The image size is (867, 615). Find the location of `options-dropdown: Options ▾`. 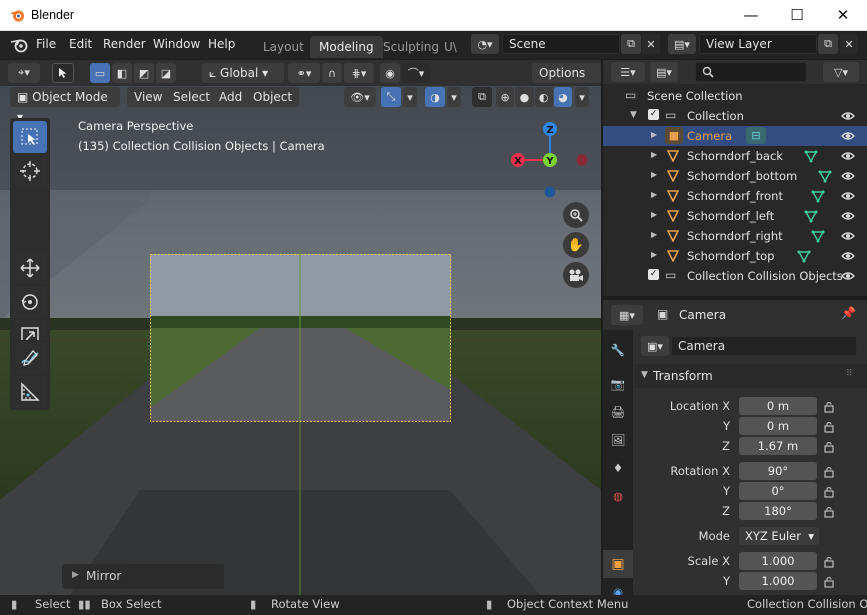

options-dropdown: Options ▾ is located at coordinates (566, 81).